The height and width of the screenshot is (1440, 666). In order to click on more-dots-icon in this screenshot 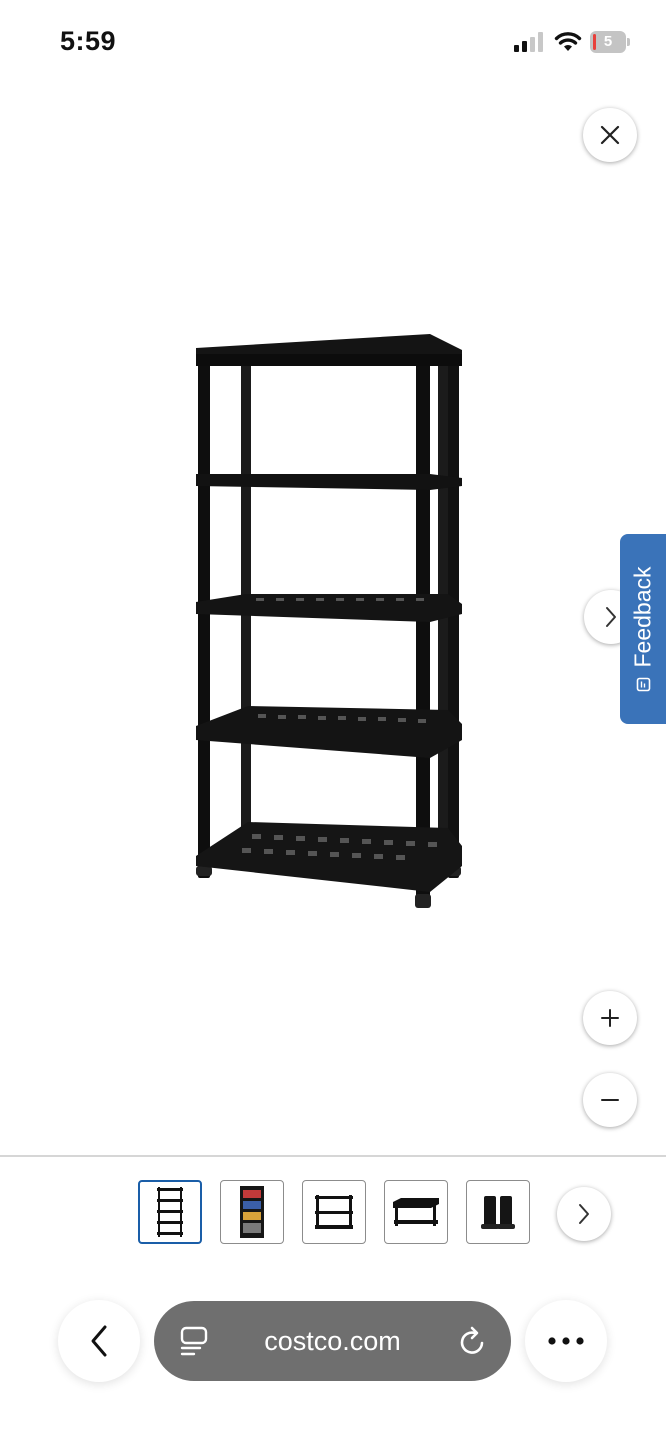, I will do `click(566, 1341)`.